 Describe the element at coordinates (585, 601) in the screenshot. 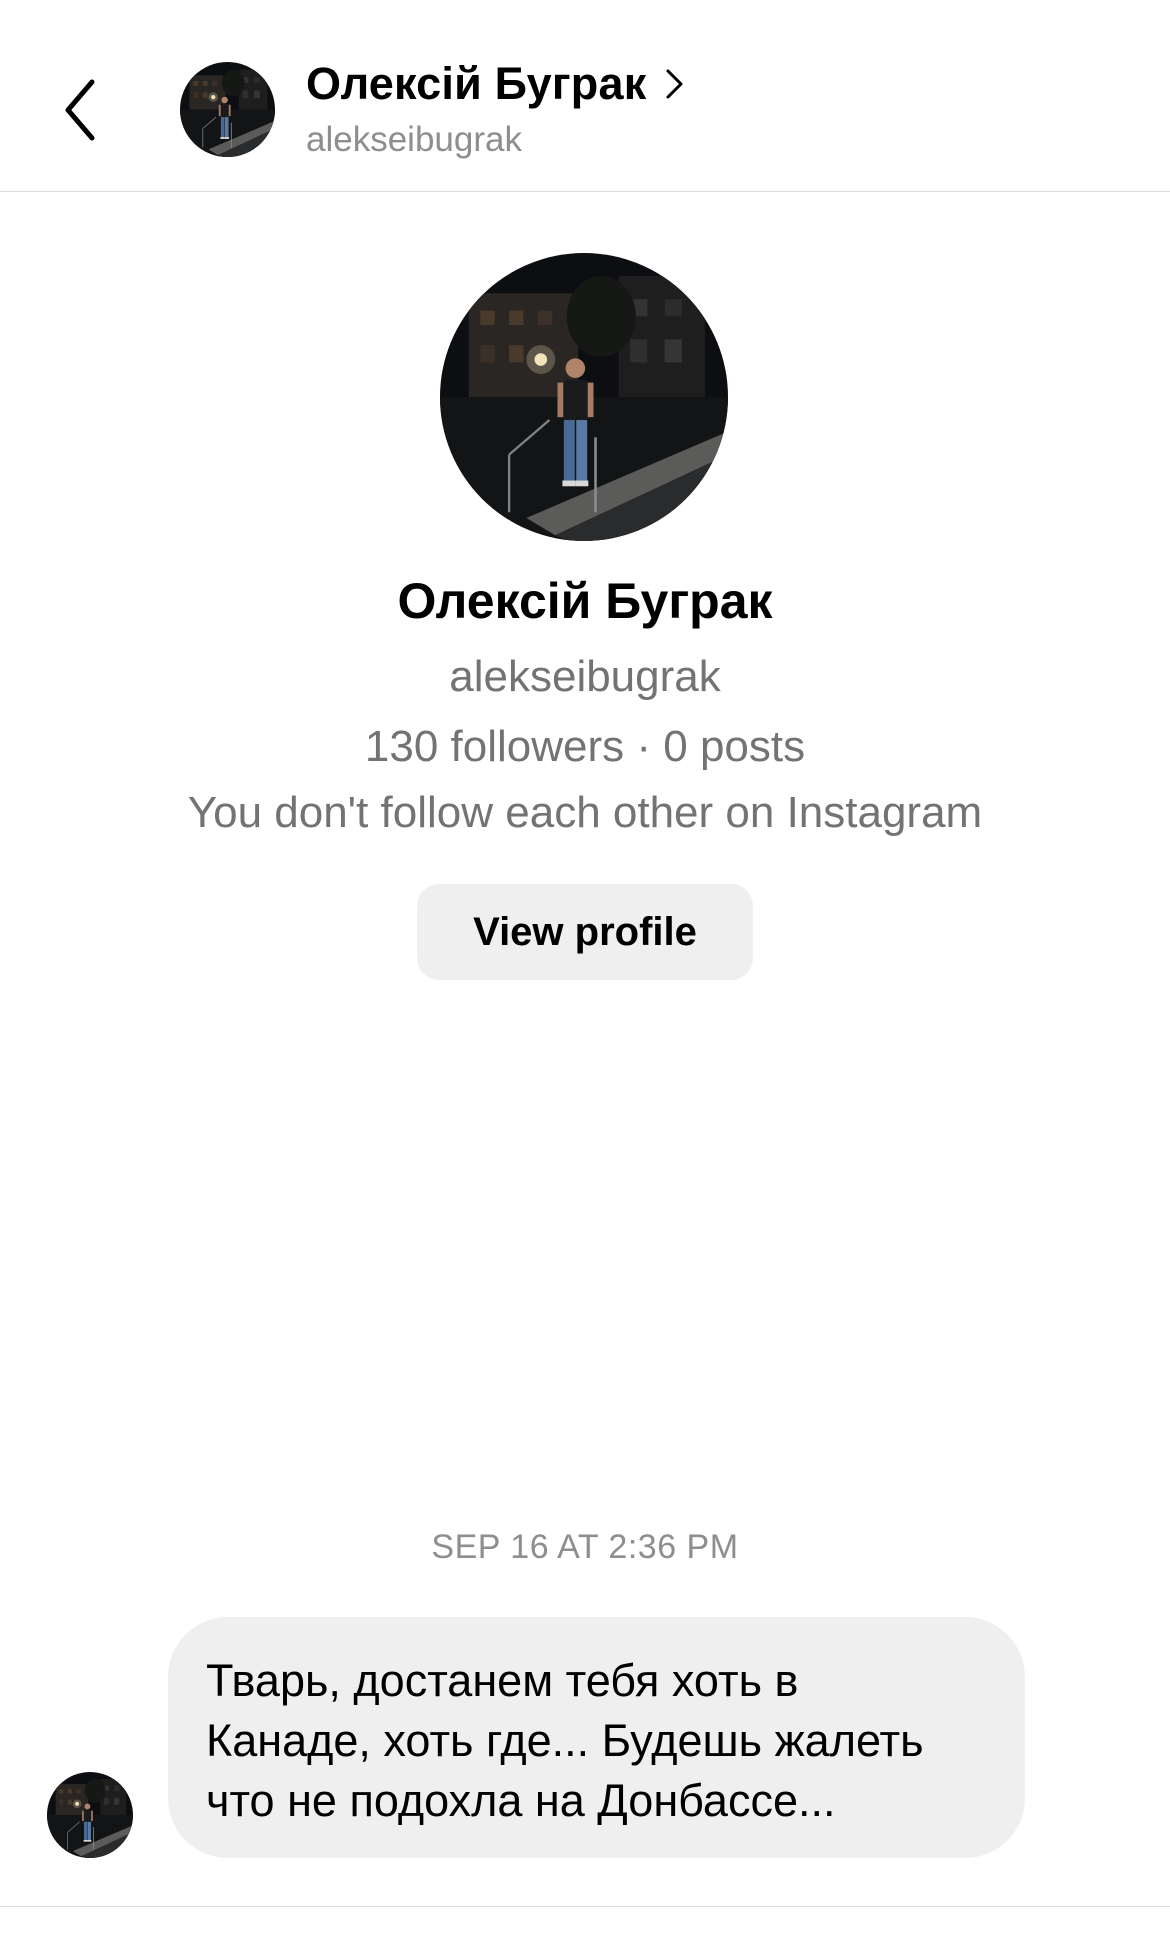

I see `profile-name: Олексій Буграк` at that location.